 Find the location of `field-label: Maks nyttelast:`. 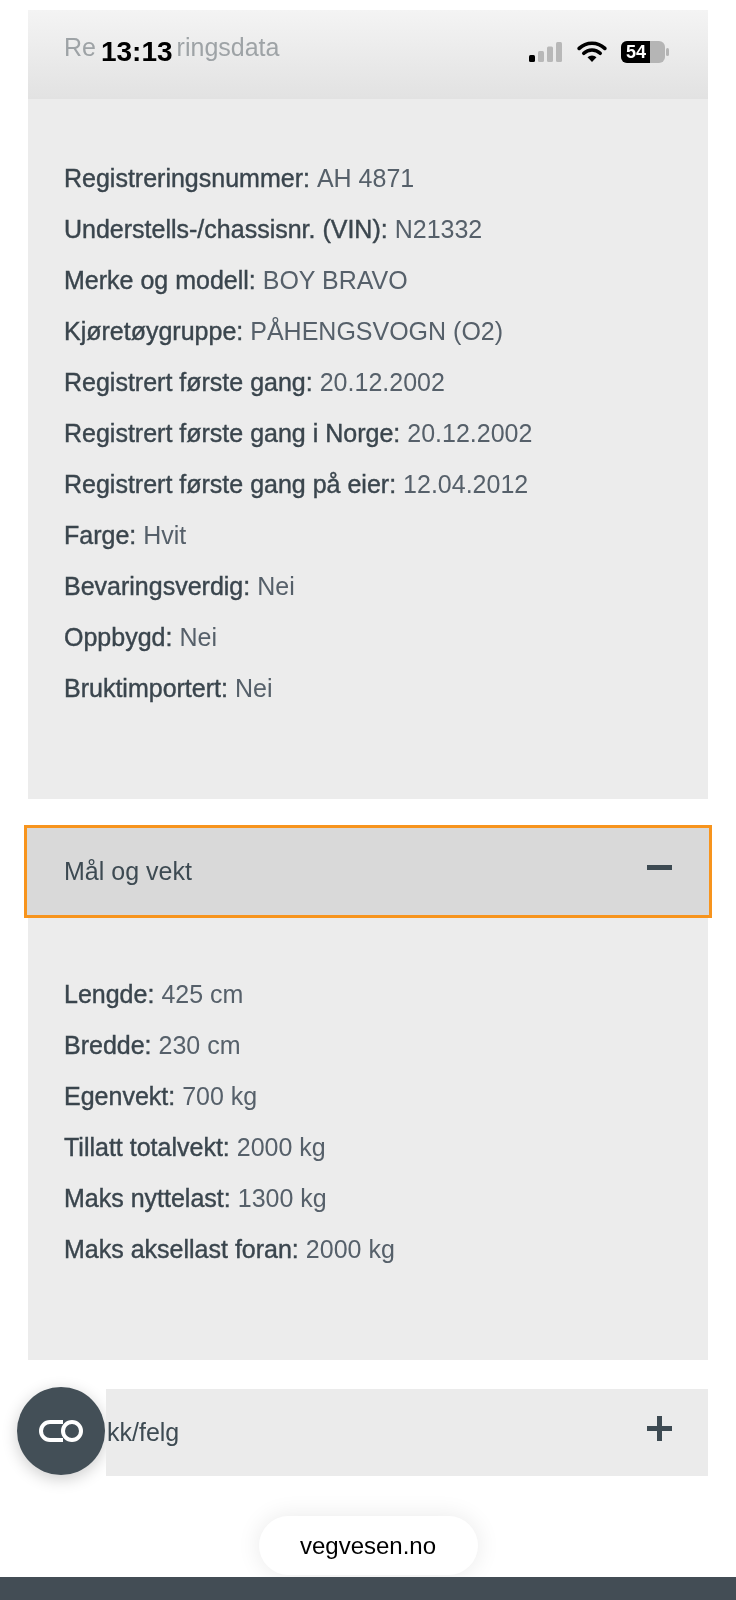

field-label: Maks nyttelast: is located at coordinates (147, 1198).